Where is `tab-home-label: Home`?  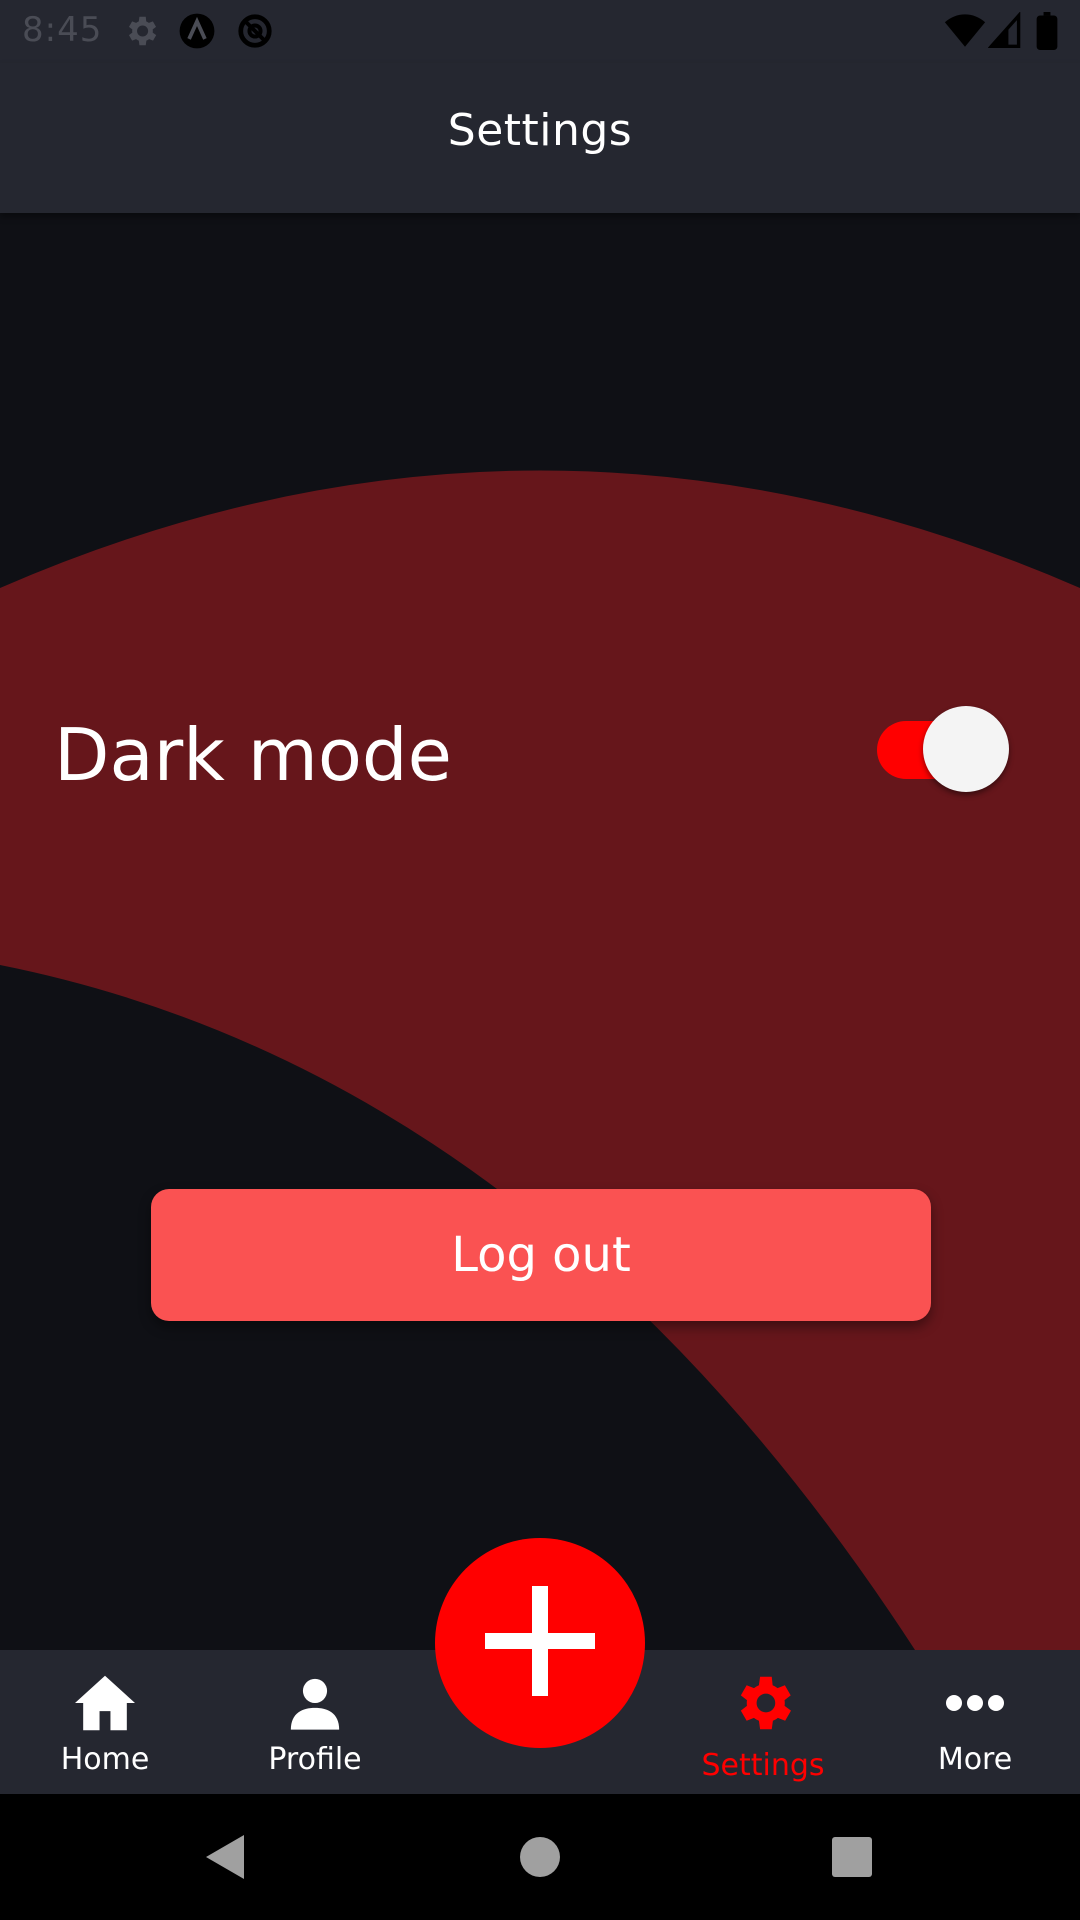 tab-home-label: Home is located at coordinates (105, 1759).